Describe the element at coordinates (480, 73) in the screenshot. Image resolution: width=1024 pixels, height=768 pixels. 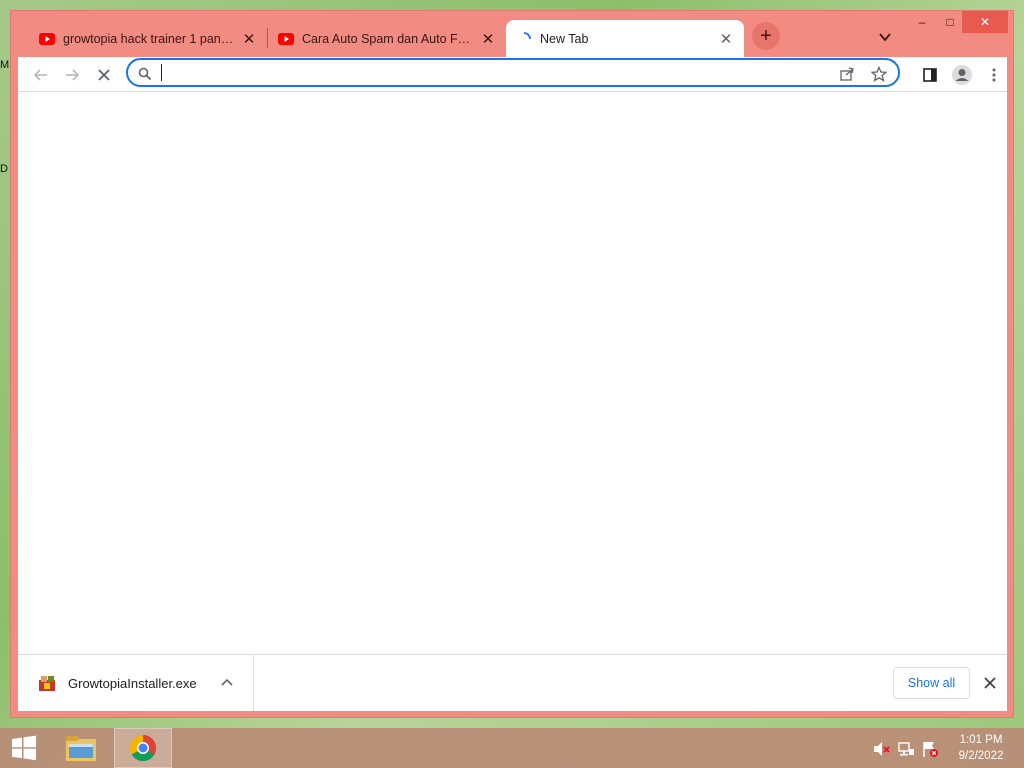
I see `address-input` at that location.